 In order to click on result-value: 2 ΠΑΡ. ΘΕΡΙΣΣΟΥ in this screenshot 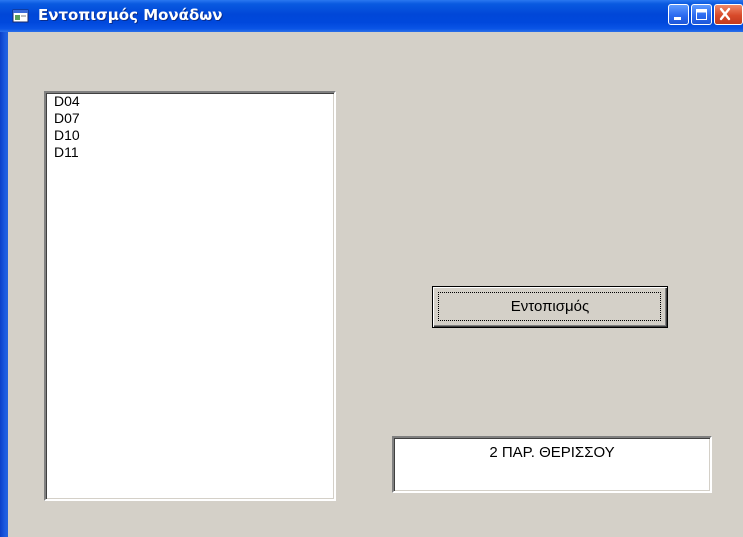, I will do `click(552, 452)`.